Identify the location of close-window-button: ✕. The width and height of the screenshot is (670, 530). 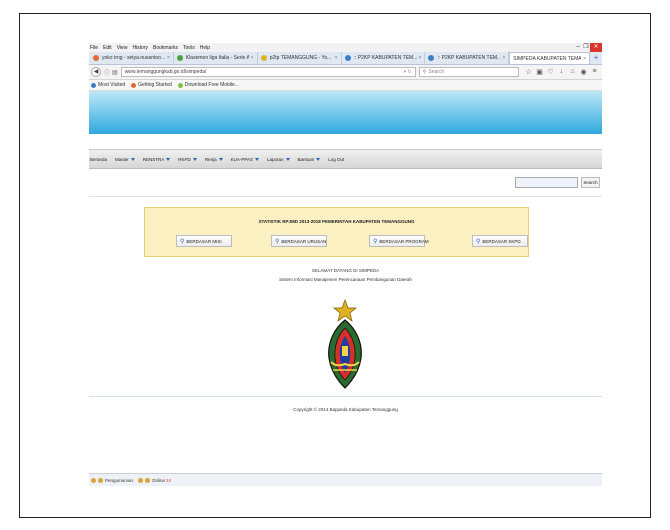
(596, 47).